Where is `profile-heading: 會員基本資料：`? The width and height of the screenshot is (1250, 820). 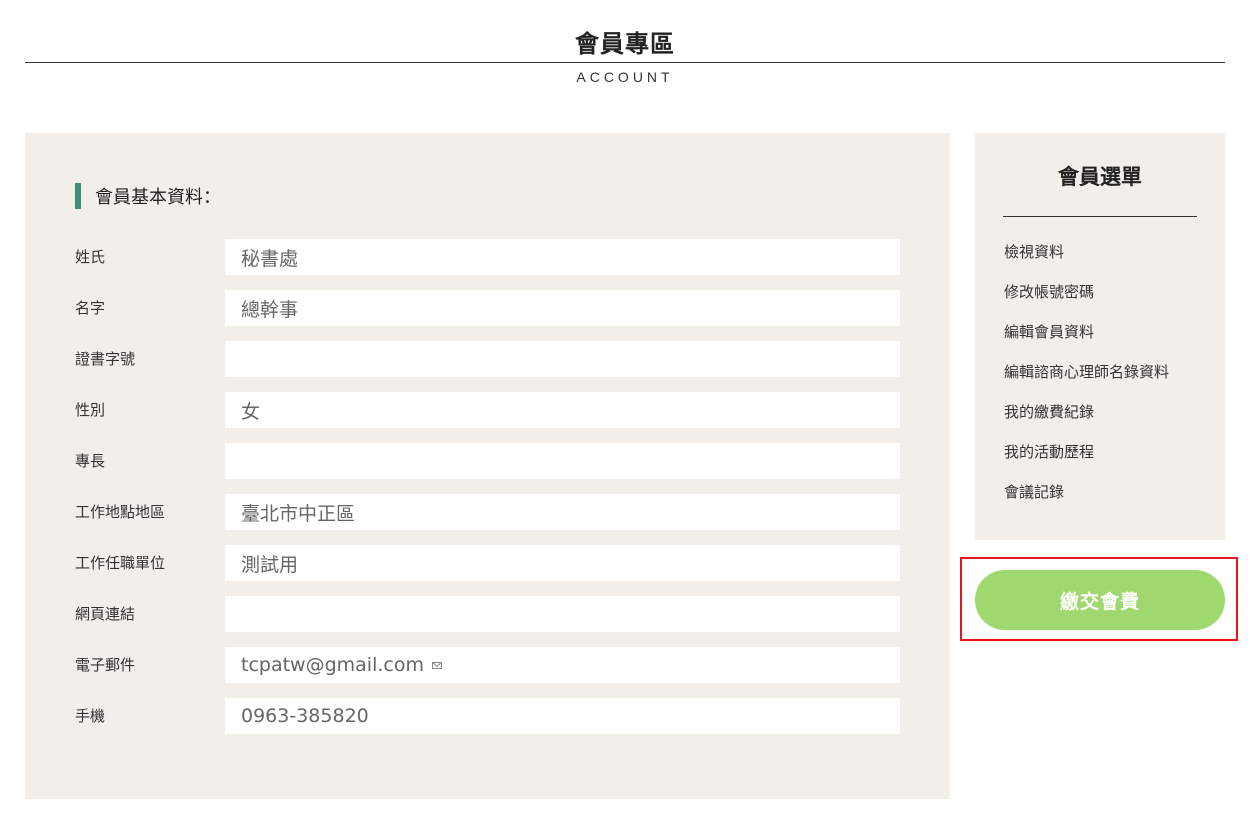
profile-heading: 會員基本資料： is located at coordinates (148, 196).